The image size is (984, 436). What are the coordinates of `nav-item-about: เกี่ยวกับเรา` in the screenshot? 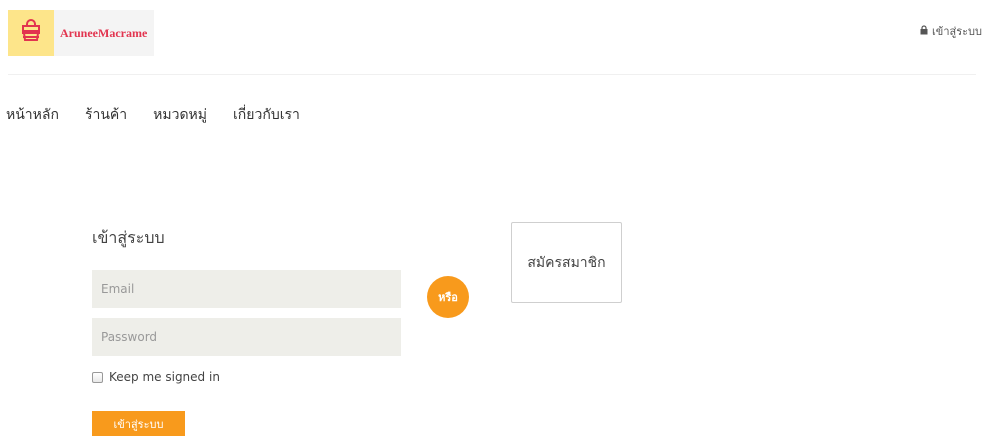 It's located at (266, 115).